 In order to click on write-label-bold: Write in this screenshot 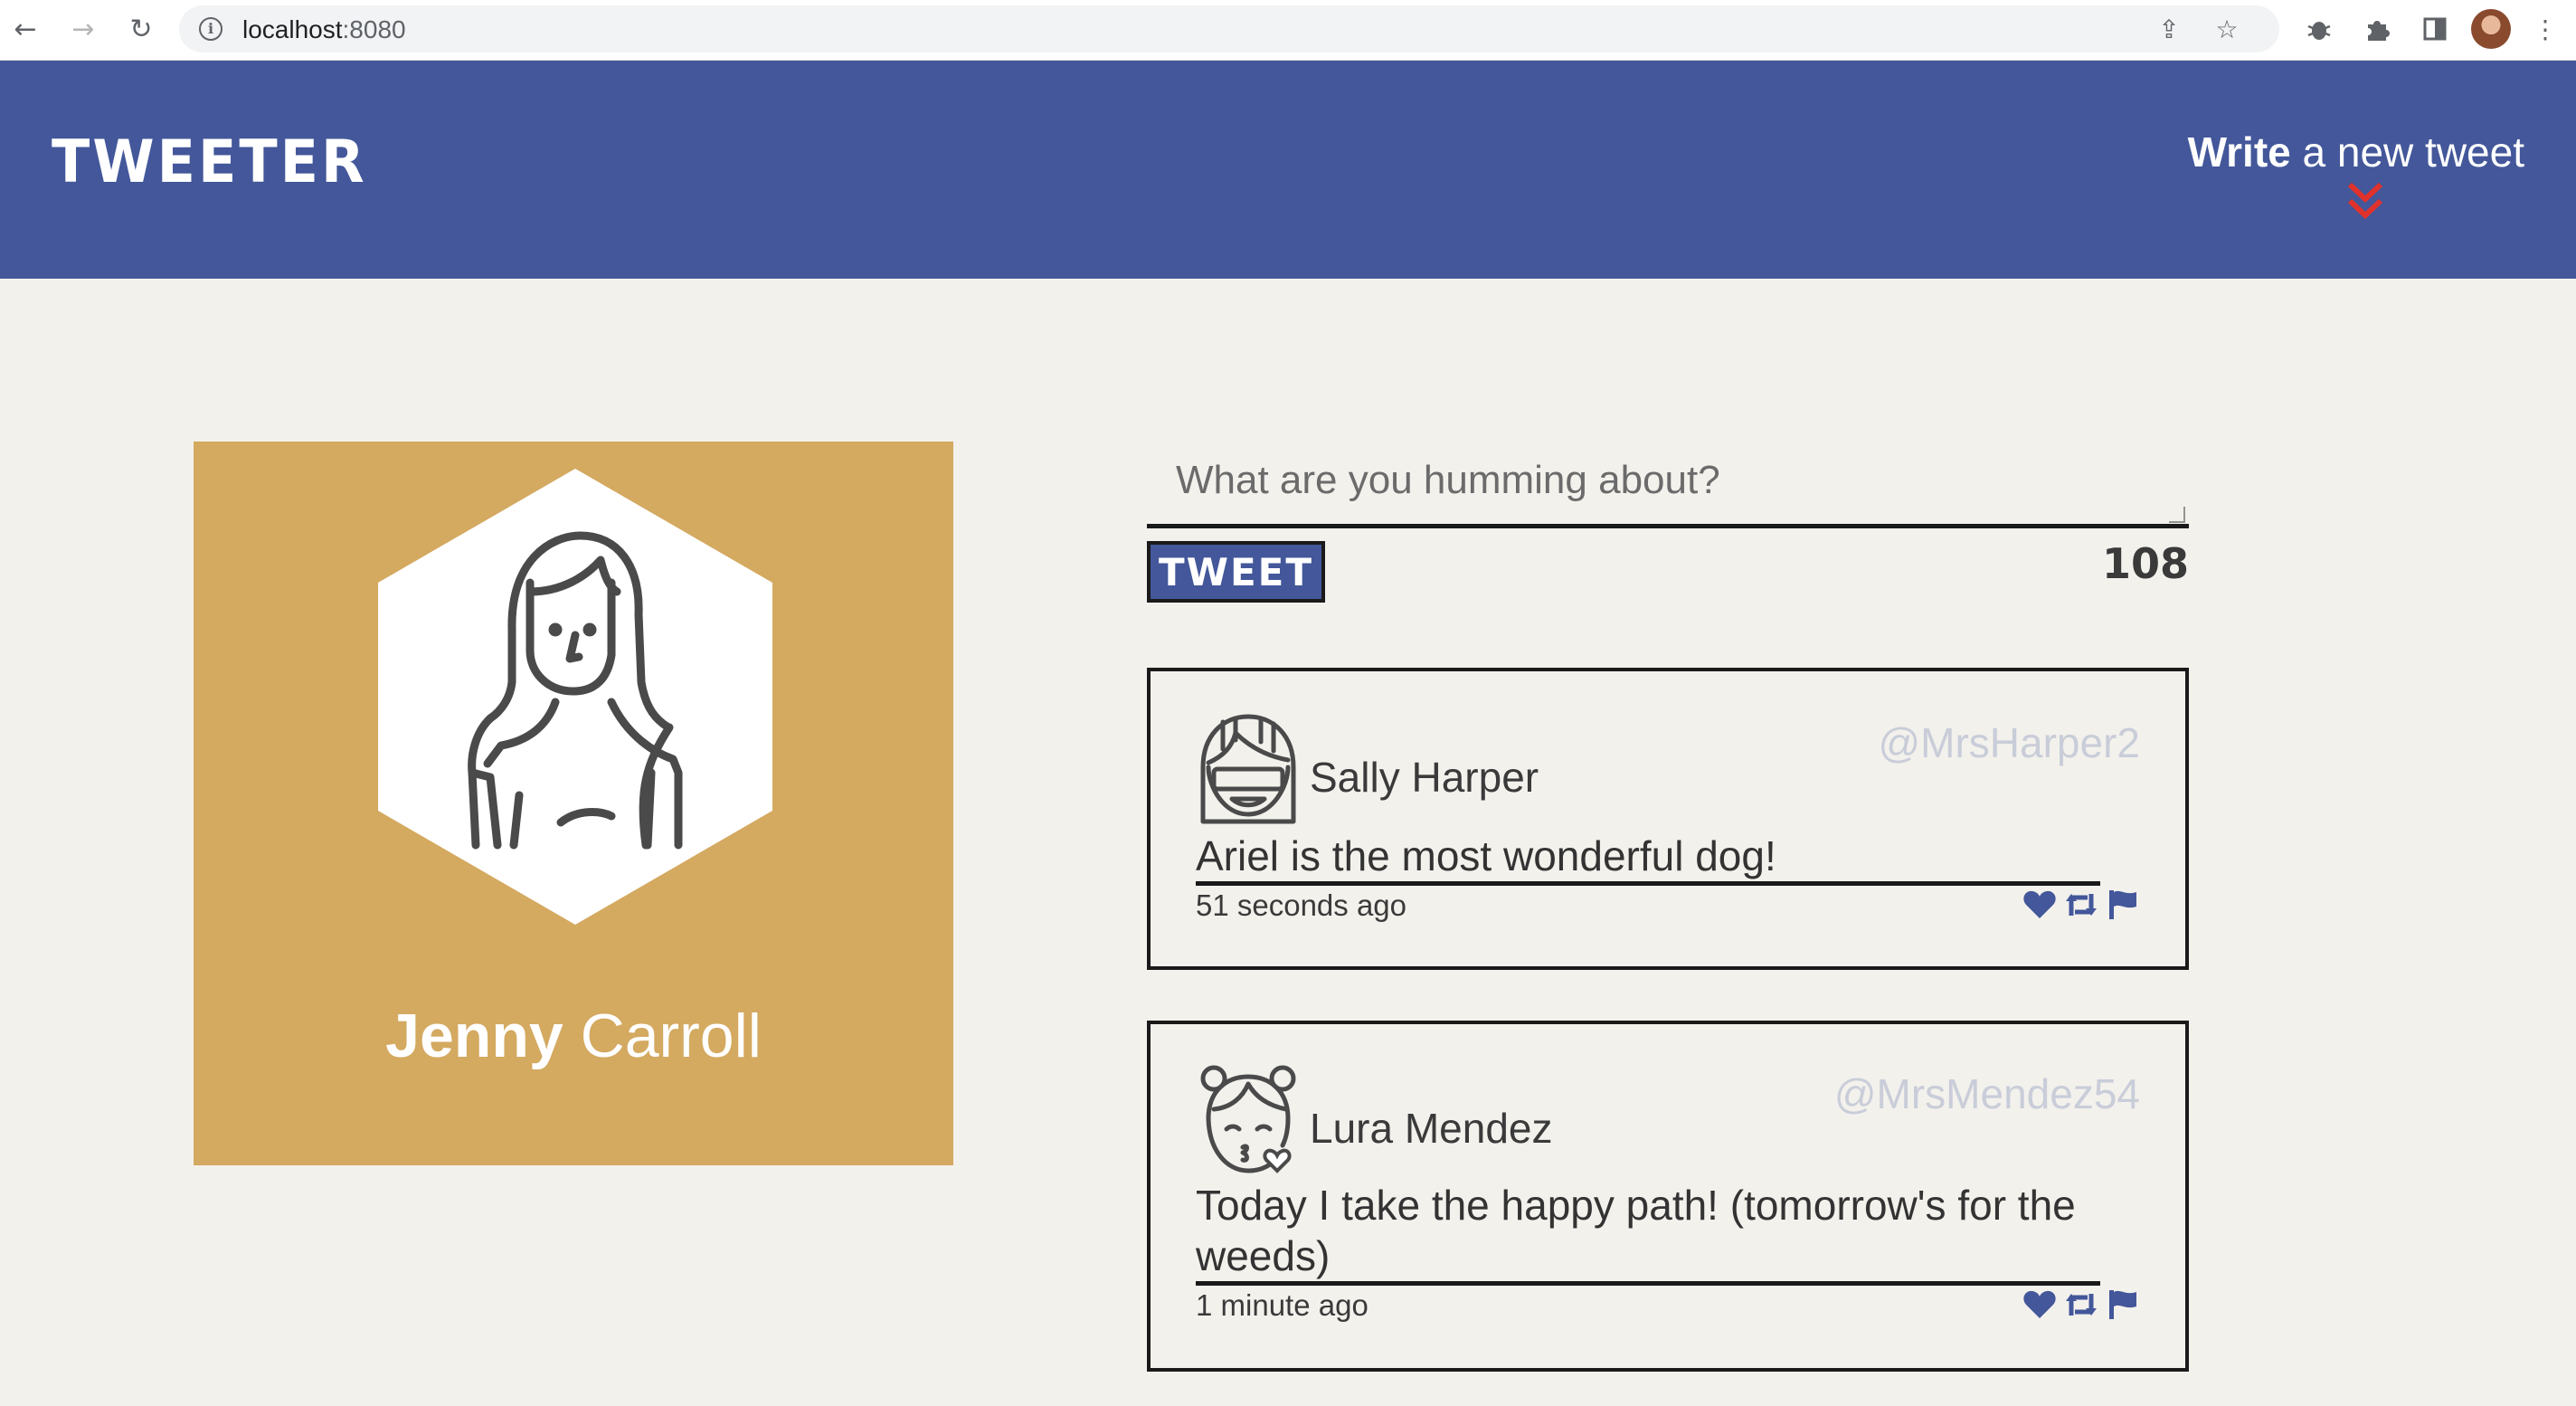, I will do `click(2239, 152)`.